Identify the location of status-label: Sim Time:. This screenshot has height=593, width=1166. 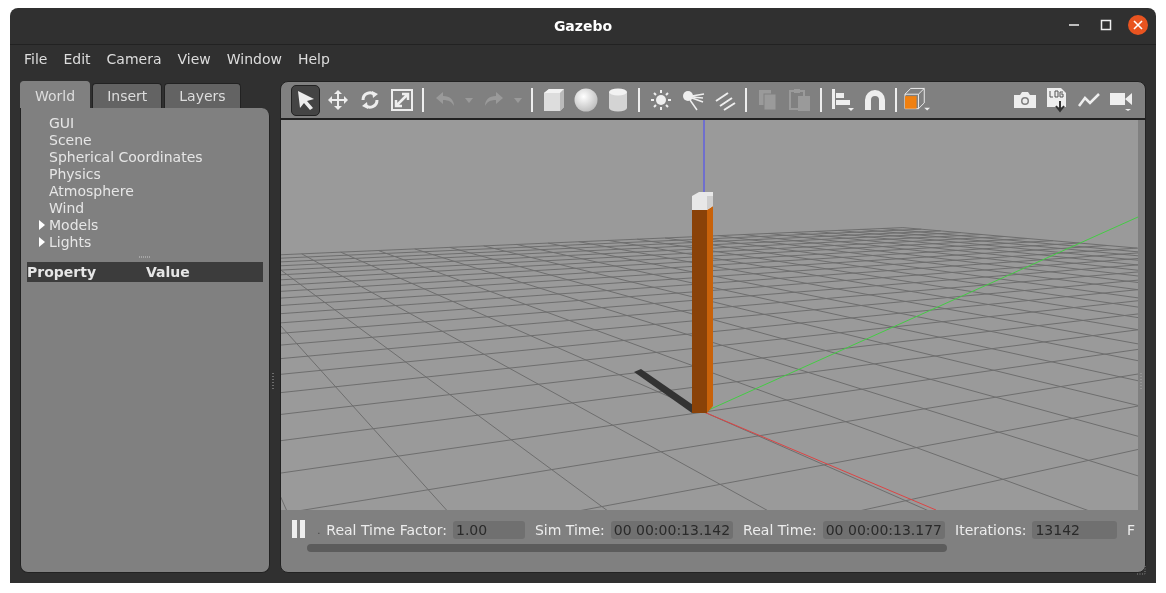
(569, 530).